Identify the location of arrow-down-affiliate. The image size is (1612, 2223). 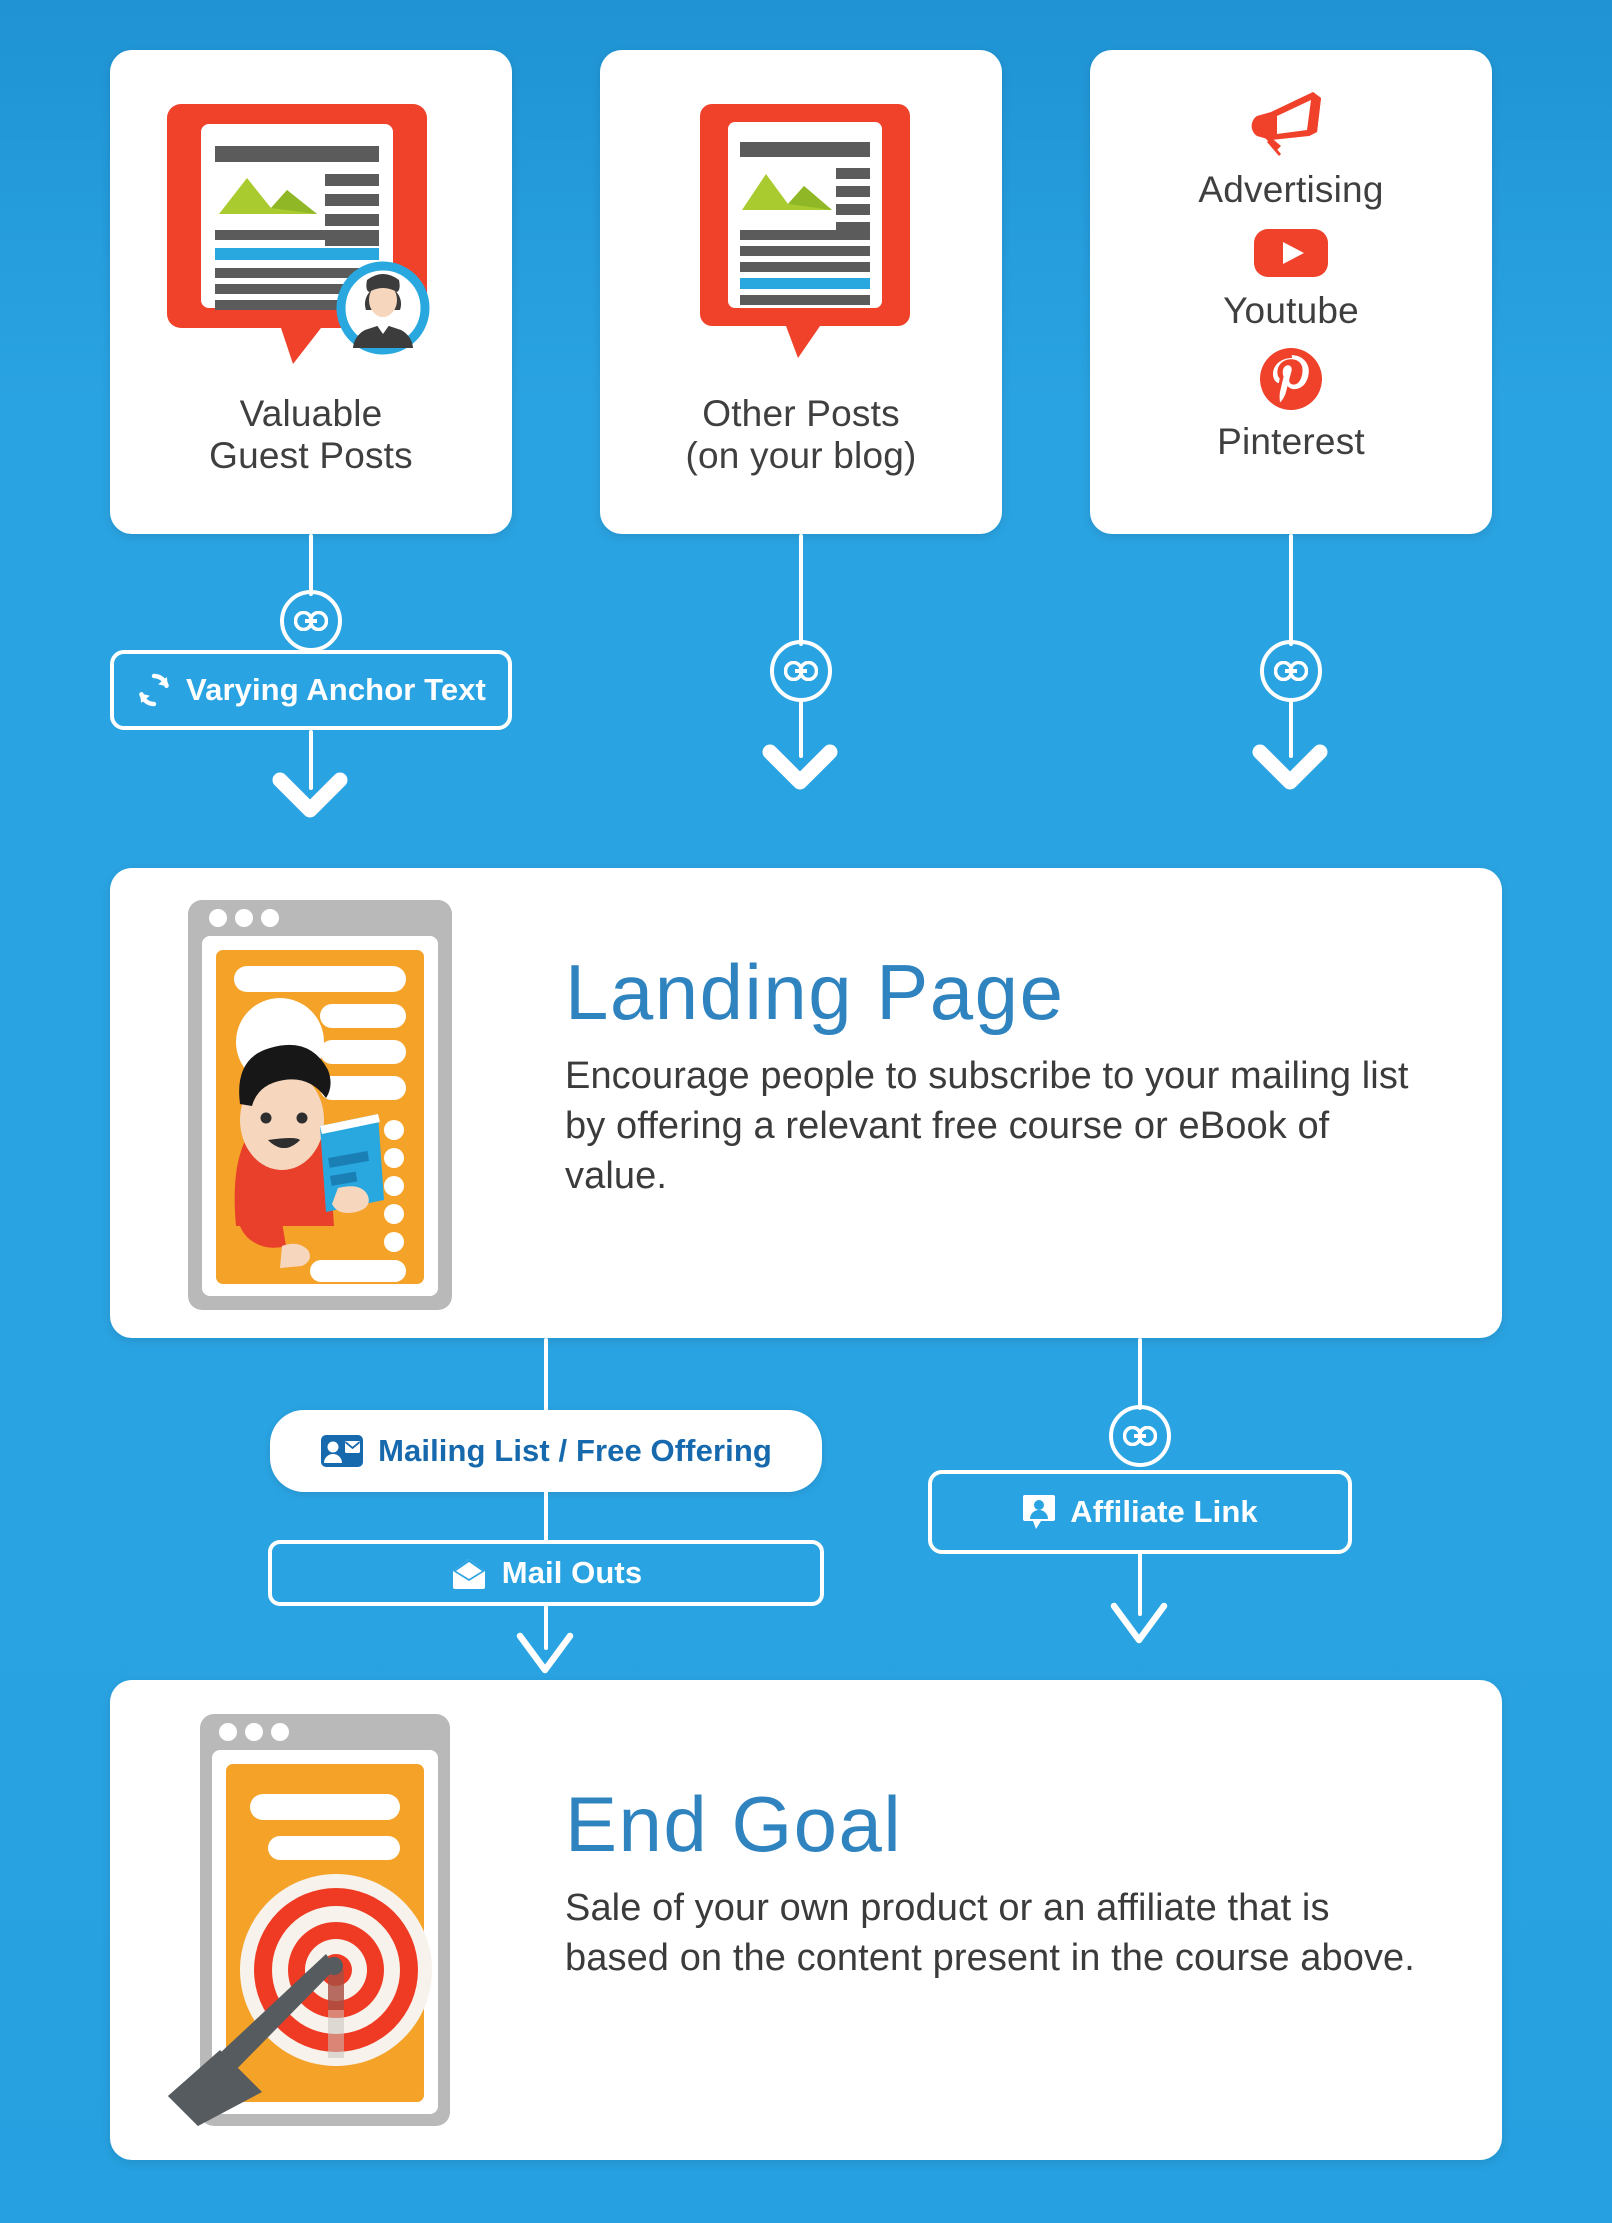
(1139, 1628).